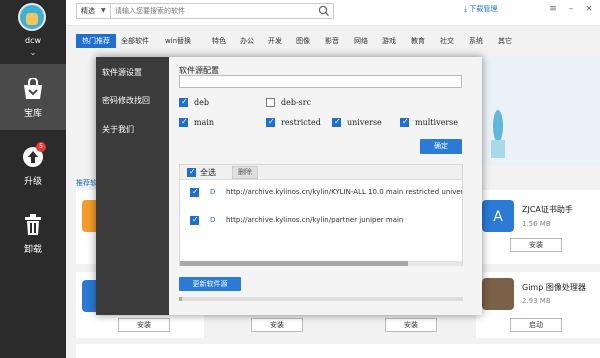 The width and height of the screenshot is (600, 358). What do you see at coordinates (324, 11) in the screenshot?
I see `search-icon` at bounding box center [324, 11].